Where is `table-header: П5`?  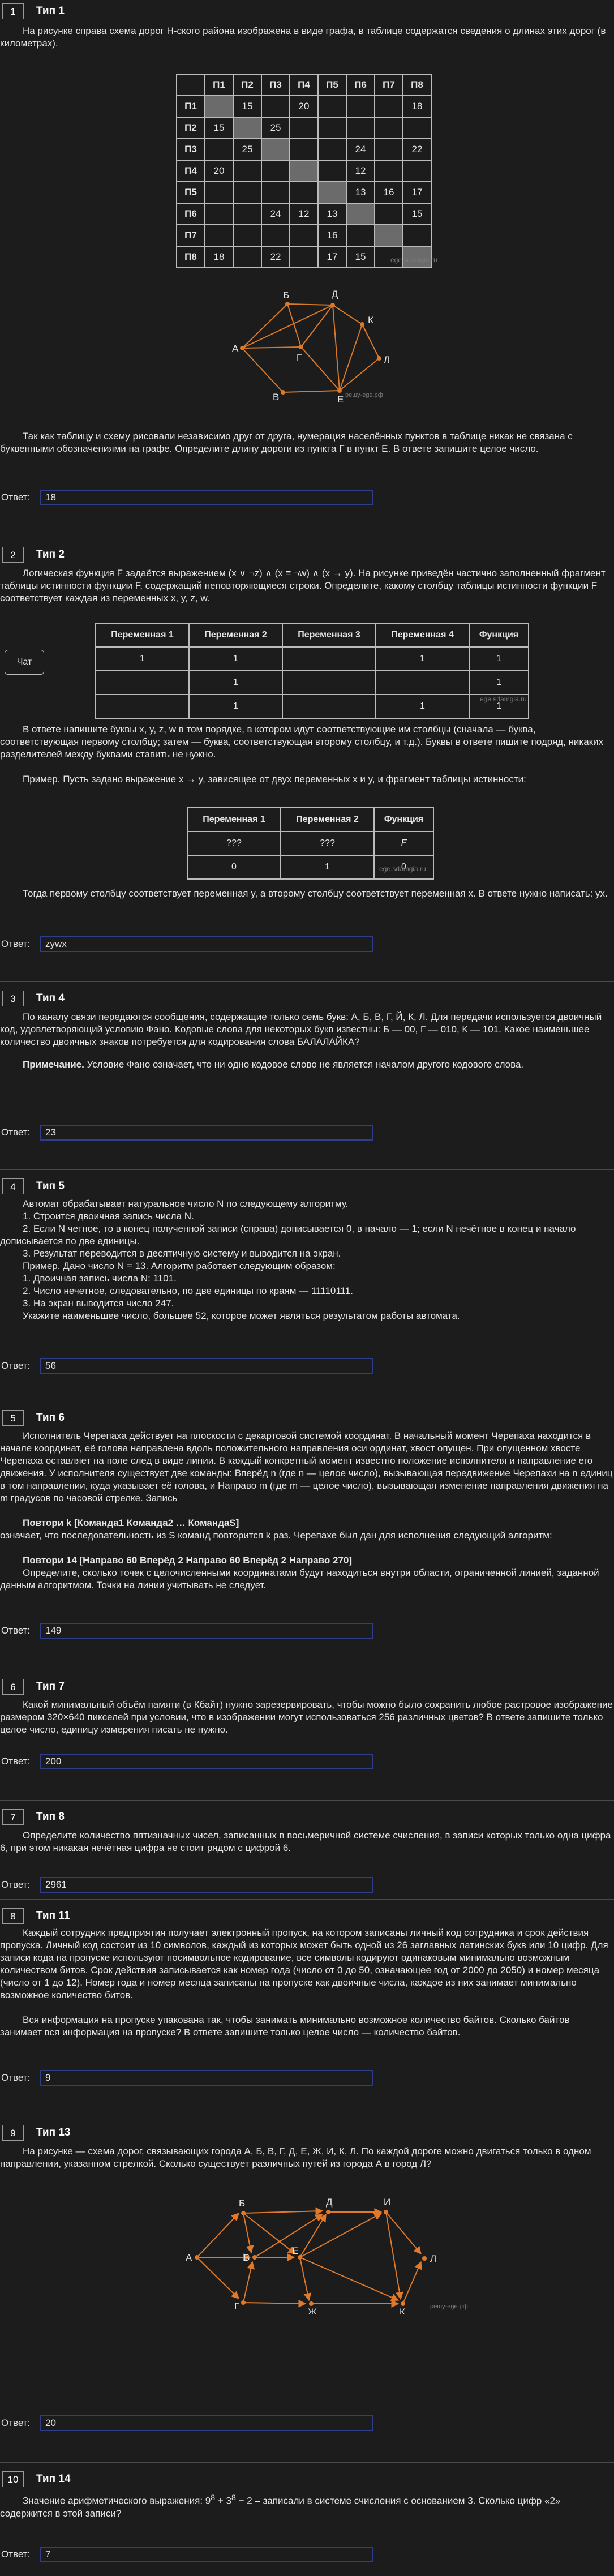 table-header: П5 is located at coordinates (332, 85).